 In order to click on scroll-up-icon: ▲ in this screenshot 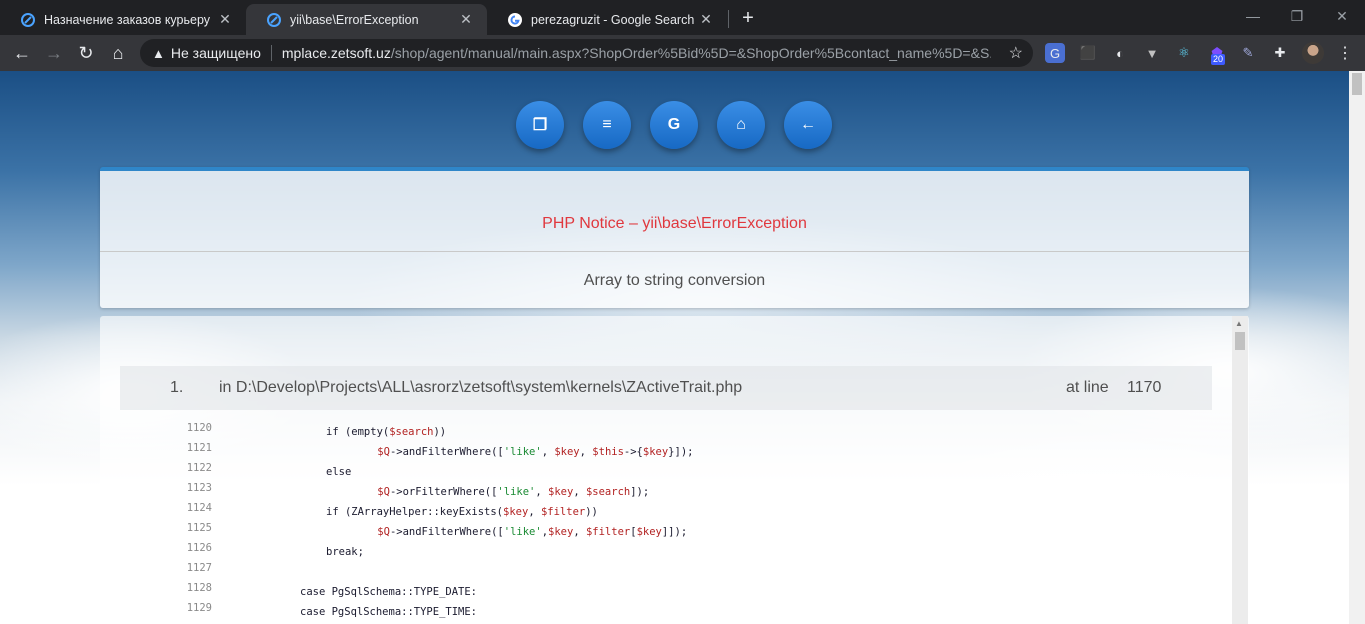, I will do `click(1239, 323)`.